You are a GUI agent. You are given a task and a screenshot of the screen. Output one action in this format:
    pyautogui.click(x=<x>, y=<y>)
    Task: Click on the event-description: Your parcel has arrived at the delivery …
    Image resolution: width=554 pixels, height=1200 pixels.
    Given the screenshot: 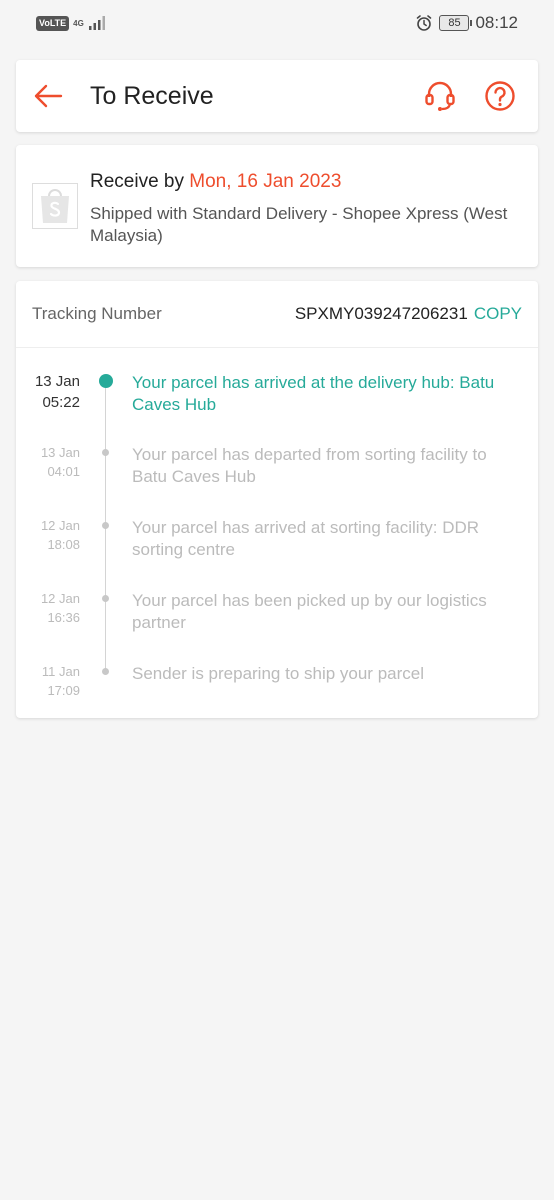 What is the action you would take?
    pyautogui.click(x=313, y=393)
    